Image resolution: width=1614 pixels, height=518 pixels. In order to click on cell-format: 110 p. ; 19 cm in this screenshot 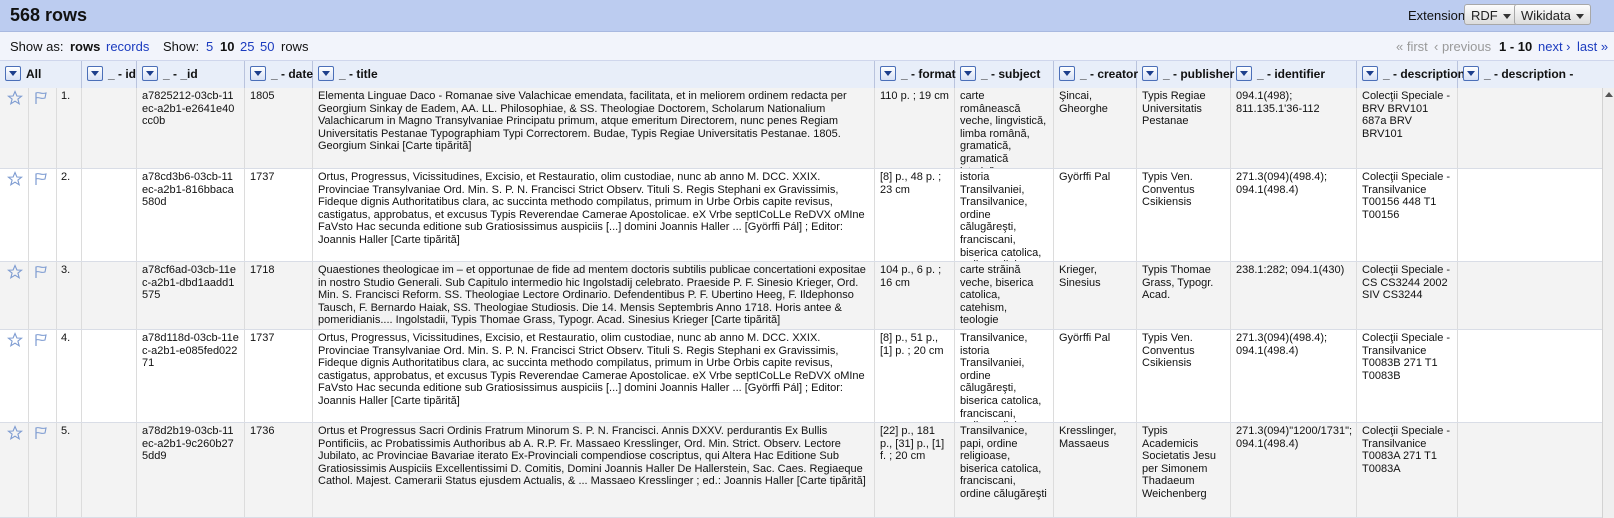, I will do `click(915, 128)`.